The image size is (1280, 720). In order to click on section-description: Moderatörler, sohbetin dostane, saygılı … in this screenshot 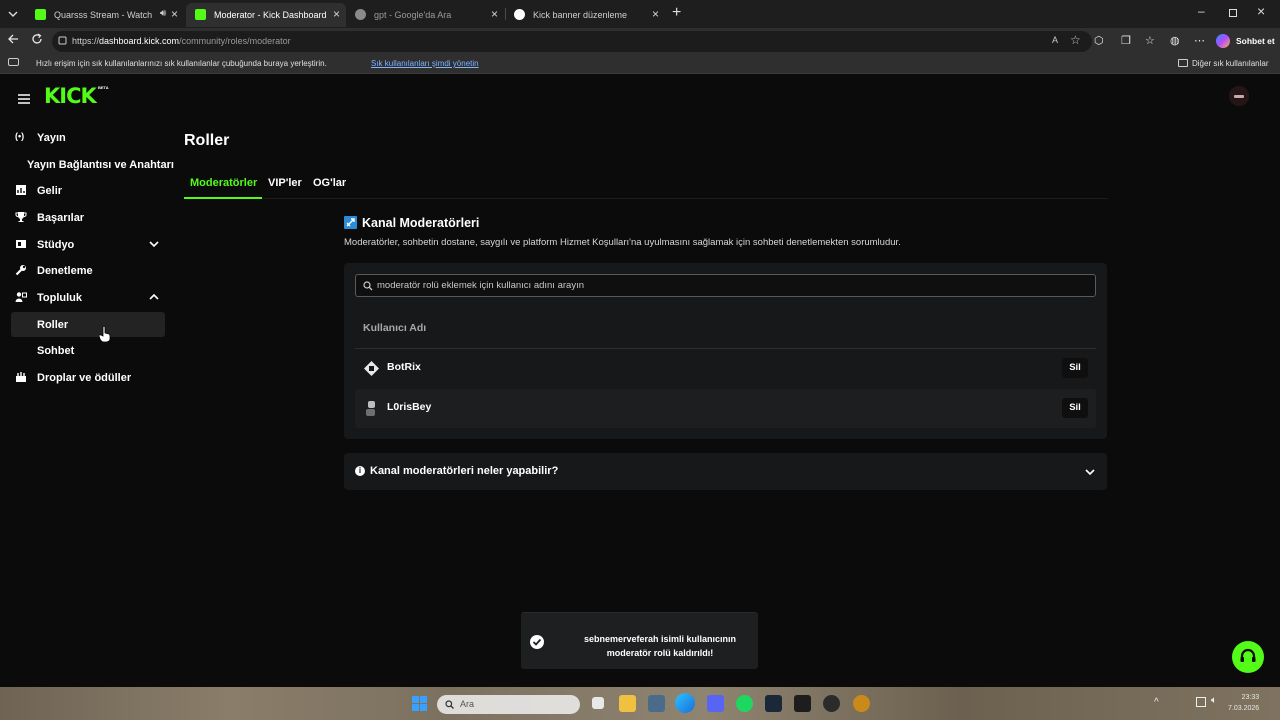, I will do `click(622, 242)`.